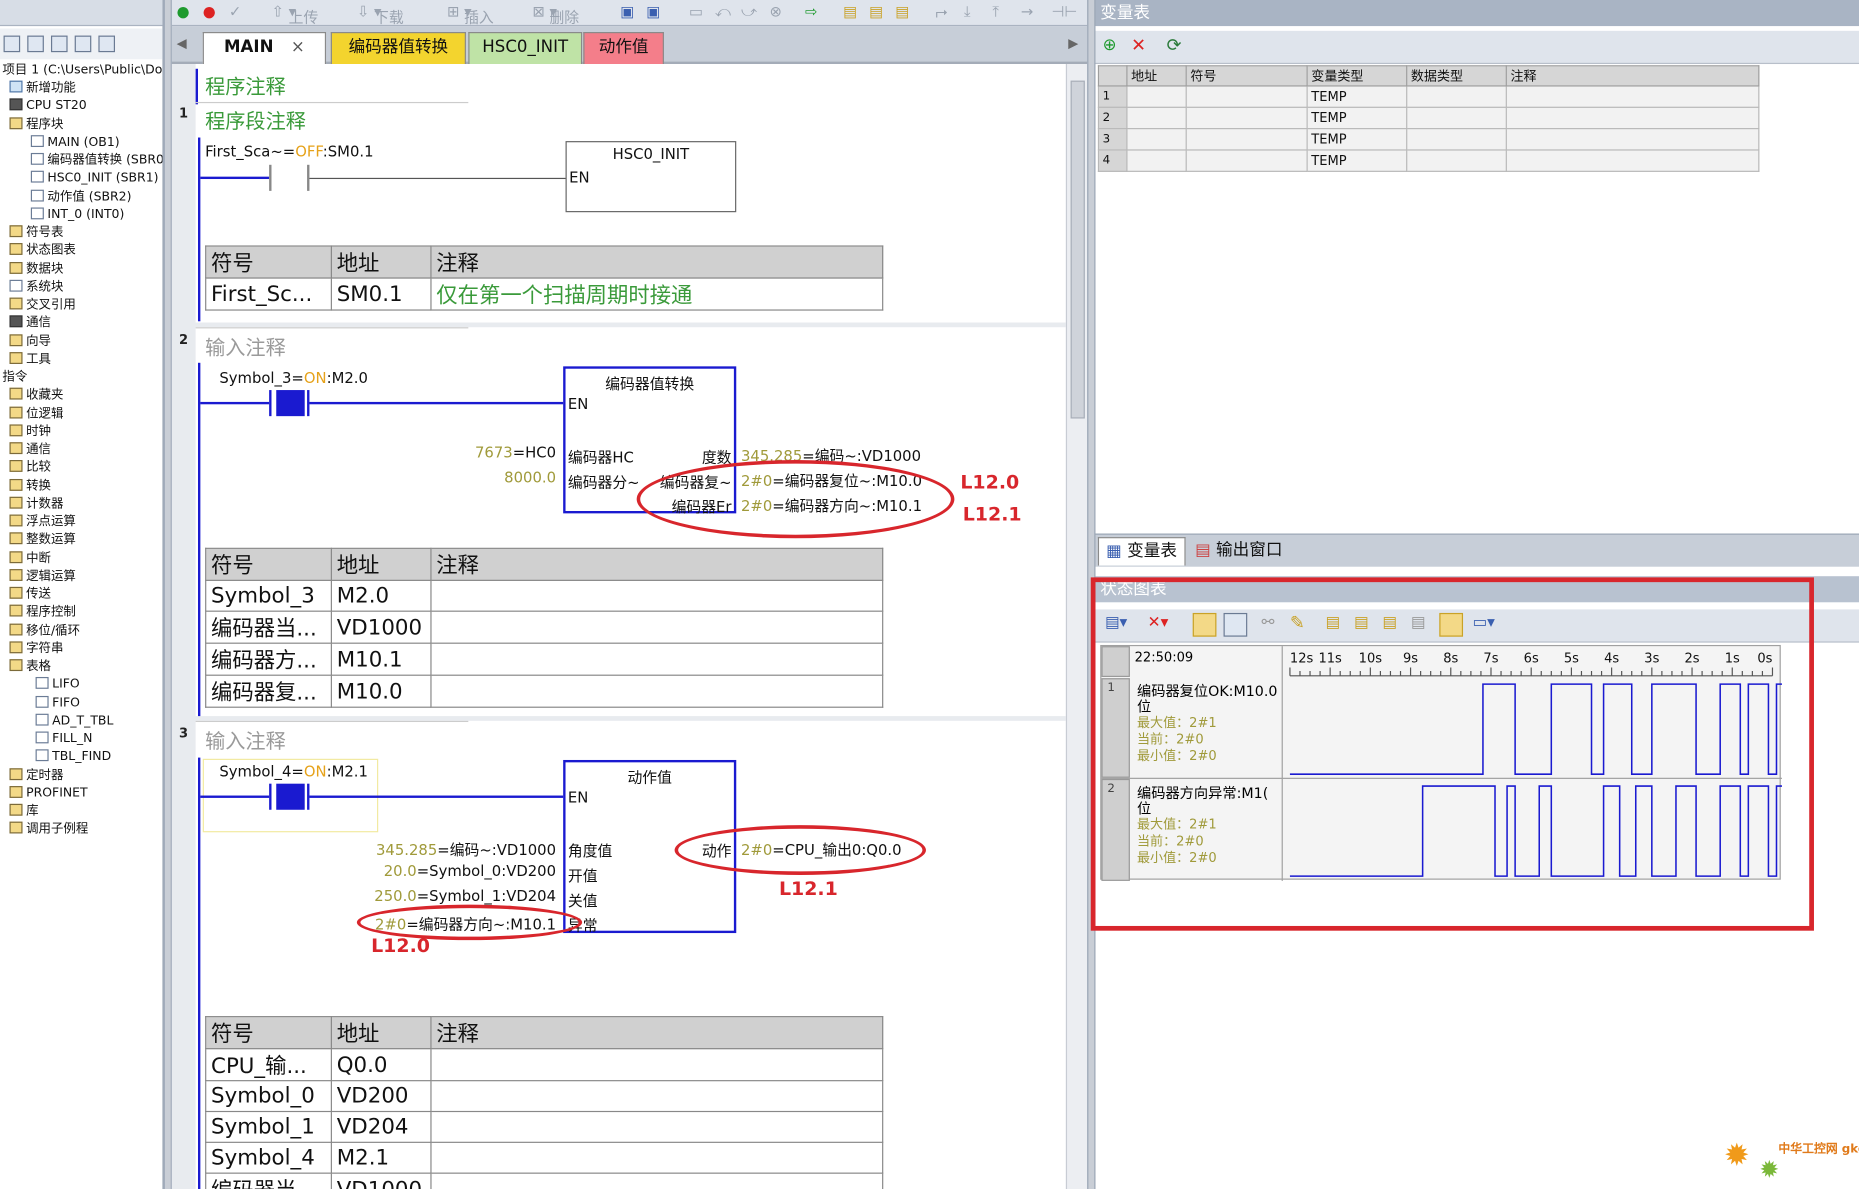 Image resolution: width=1859 pixels, height=1189 pixels. Describe the element at coordinates (470, 14) in the screenshot. I see `insert-button: ⊞ 插入 ▾` at that location.